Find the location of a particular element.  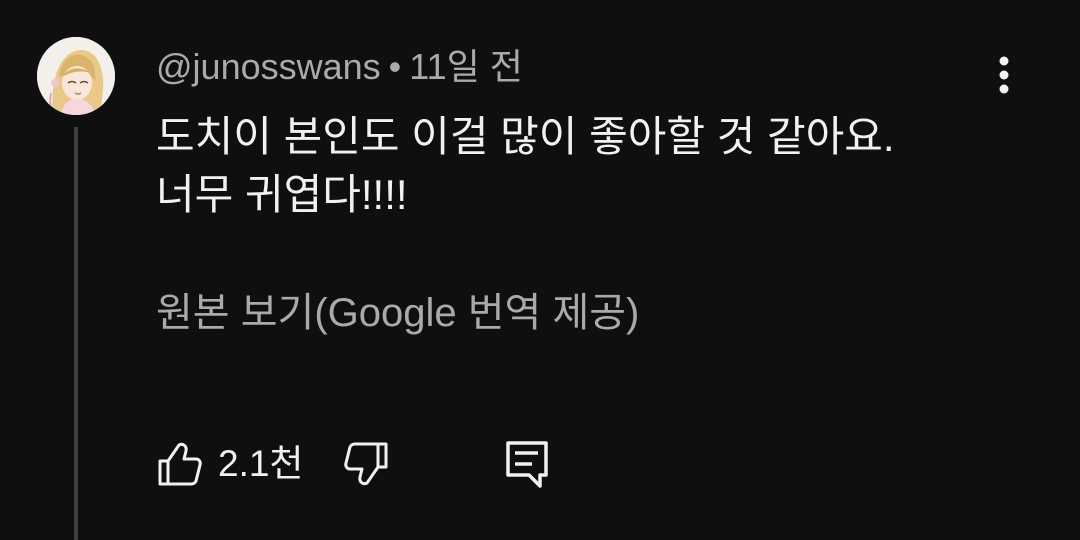

more-options-button is located at coordinates (1004, 75).